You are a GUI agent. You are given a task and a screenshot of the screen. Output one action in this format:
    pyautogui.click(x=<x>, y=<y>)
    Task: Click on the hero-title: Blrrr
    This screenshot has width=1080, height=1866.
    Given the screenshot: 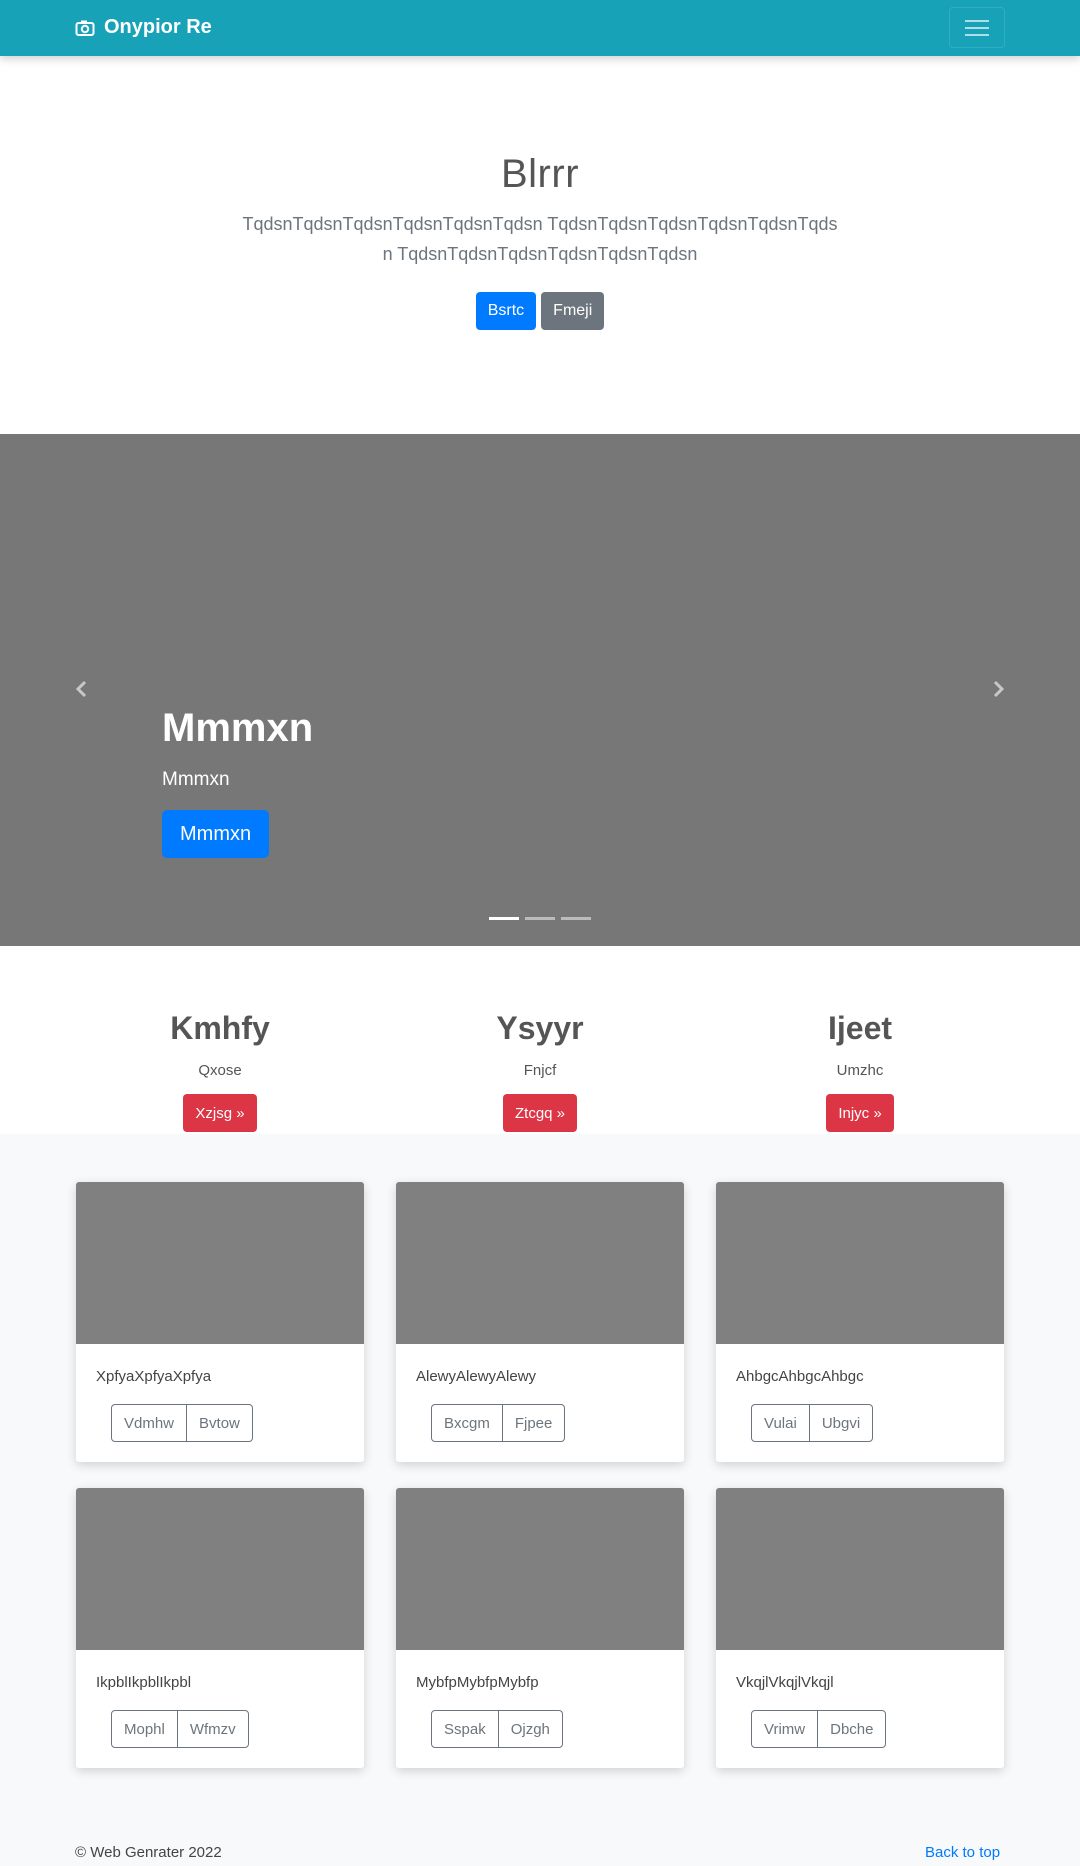 What is the action you would take?
    pyautogui.click(x=540, y=174)
    